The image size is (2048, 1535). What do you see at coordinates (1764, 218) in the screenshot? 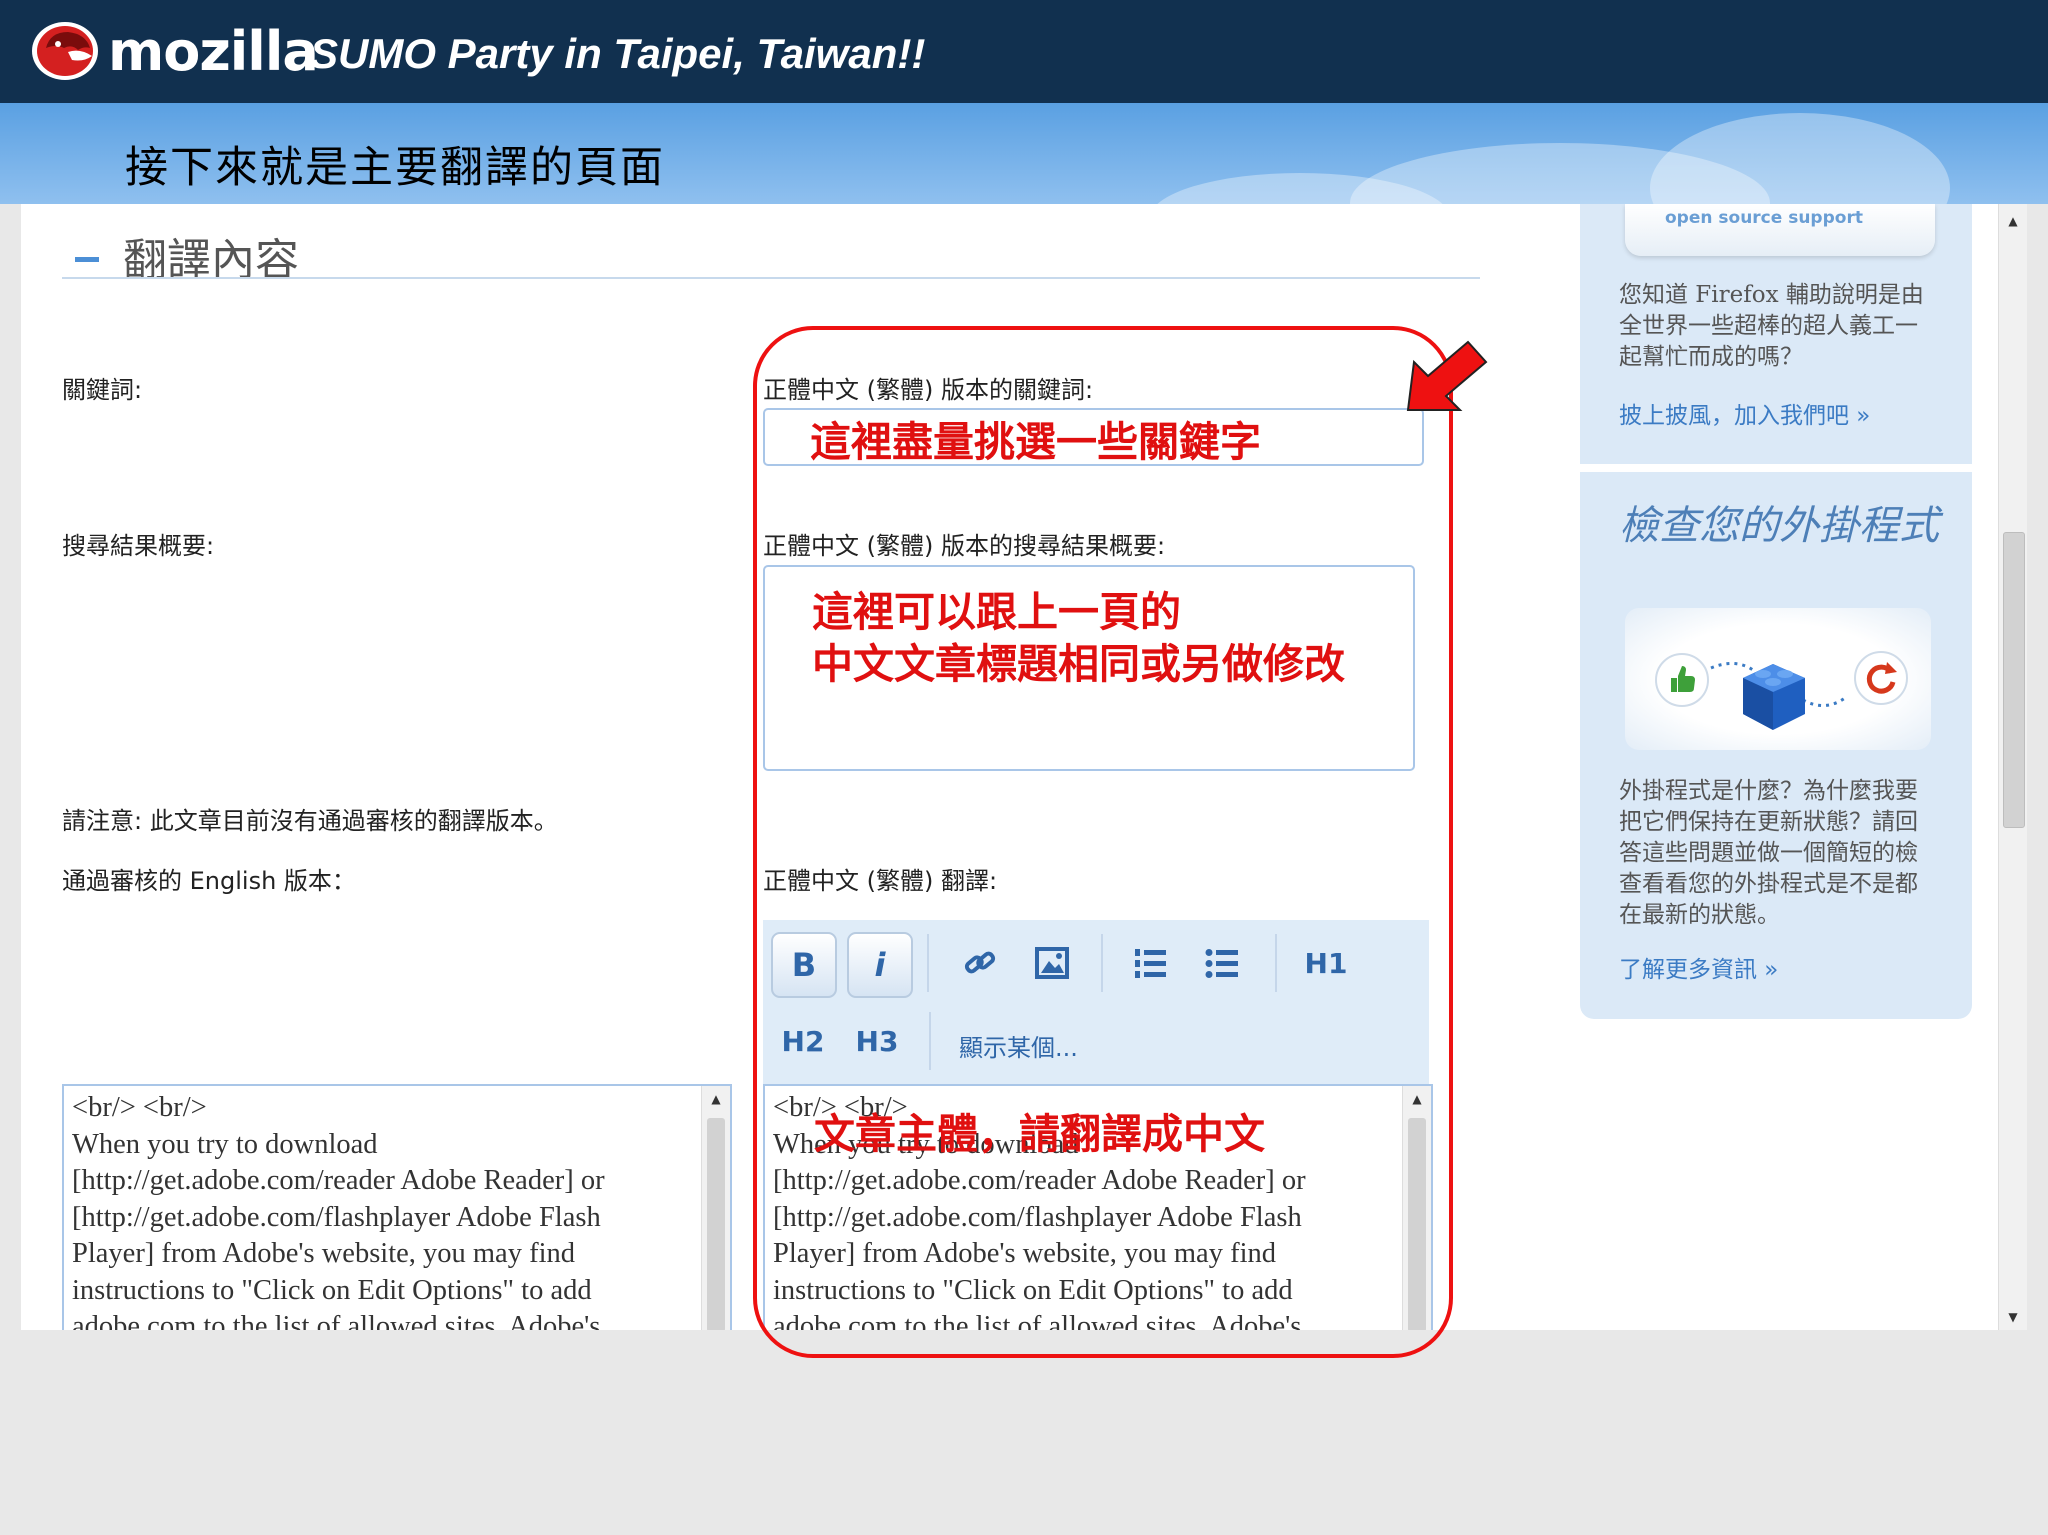
I see `badge-text: open source support` at bounding box center [1764, 218].